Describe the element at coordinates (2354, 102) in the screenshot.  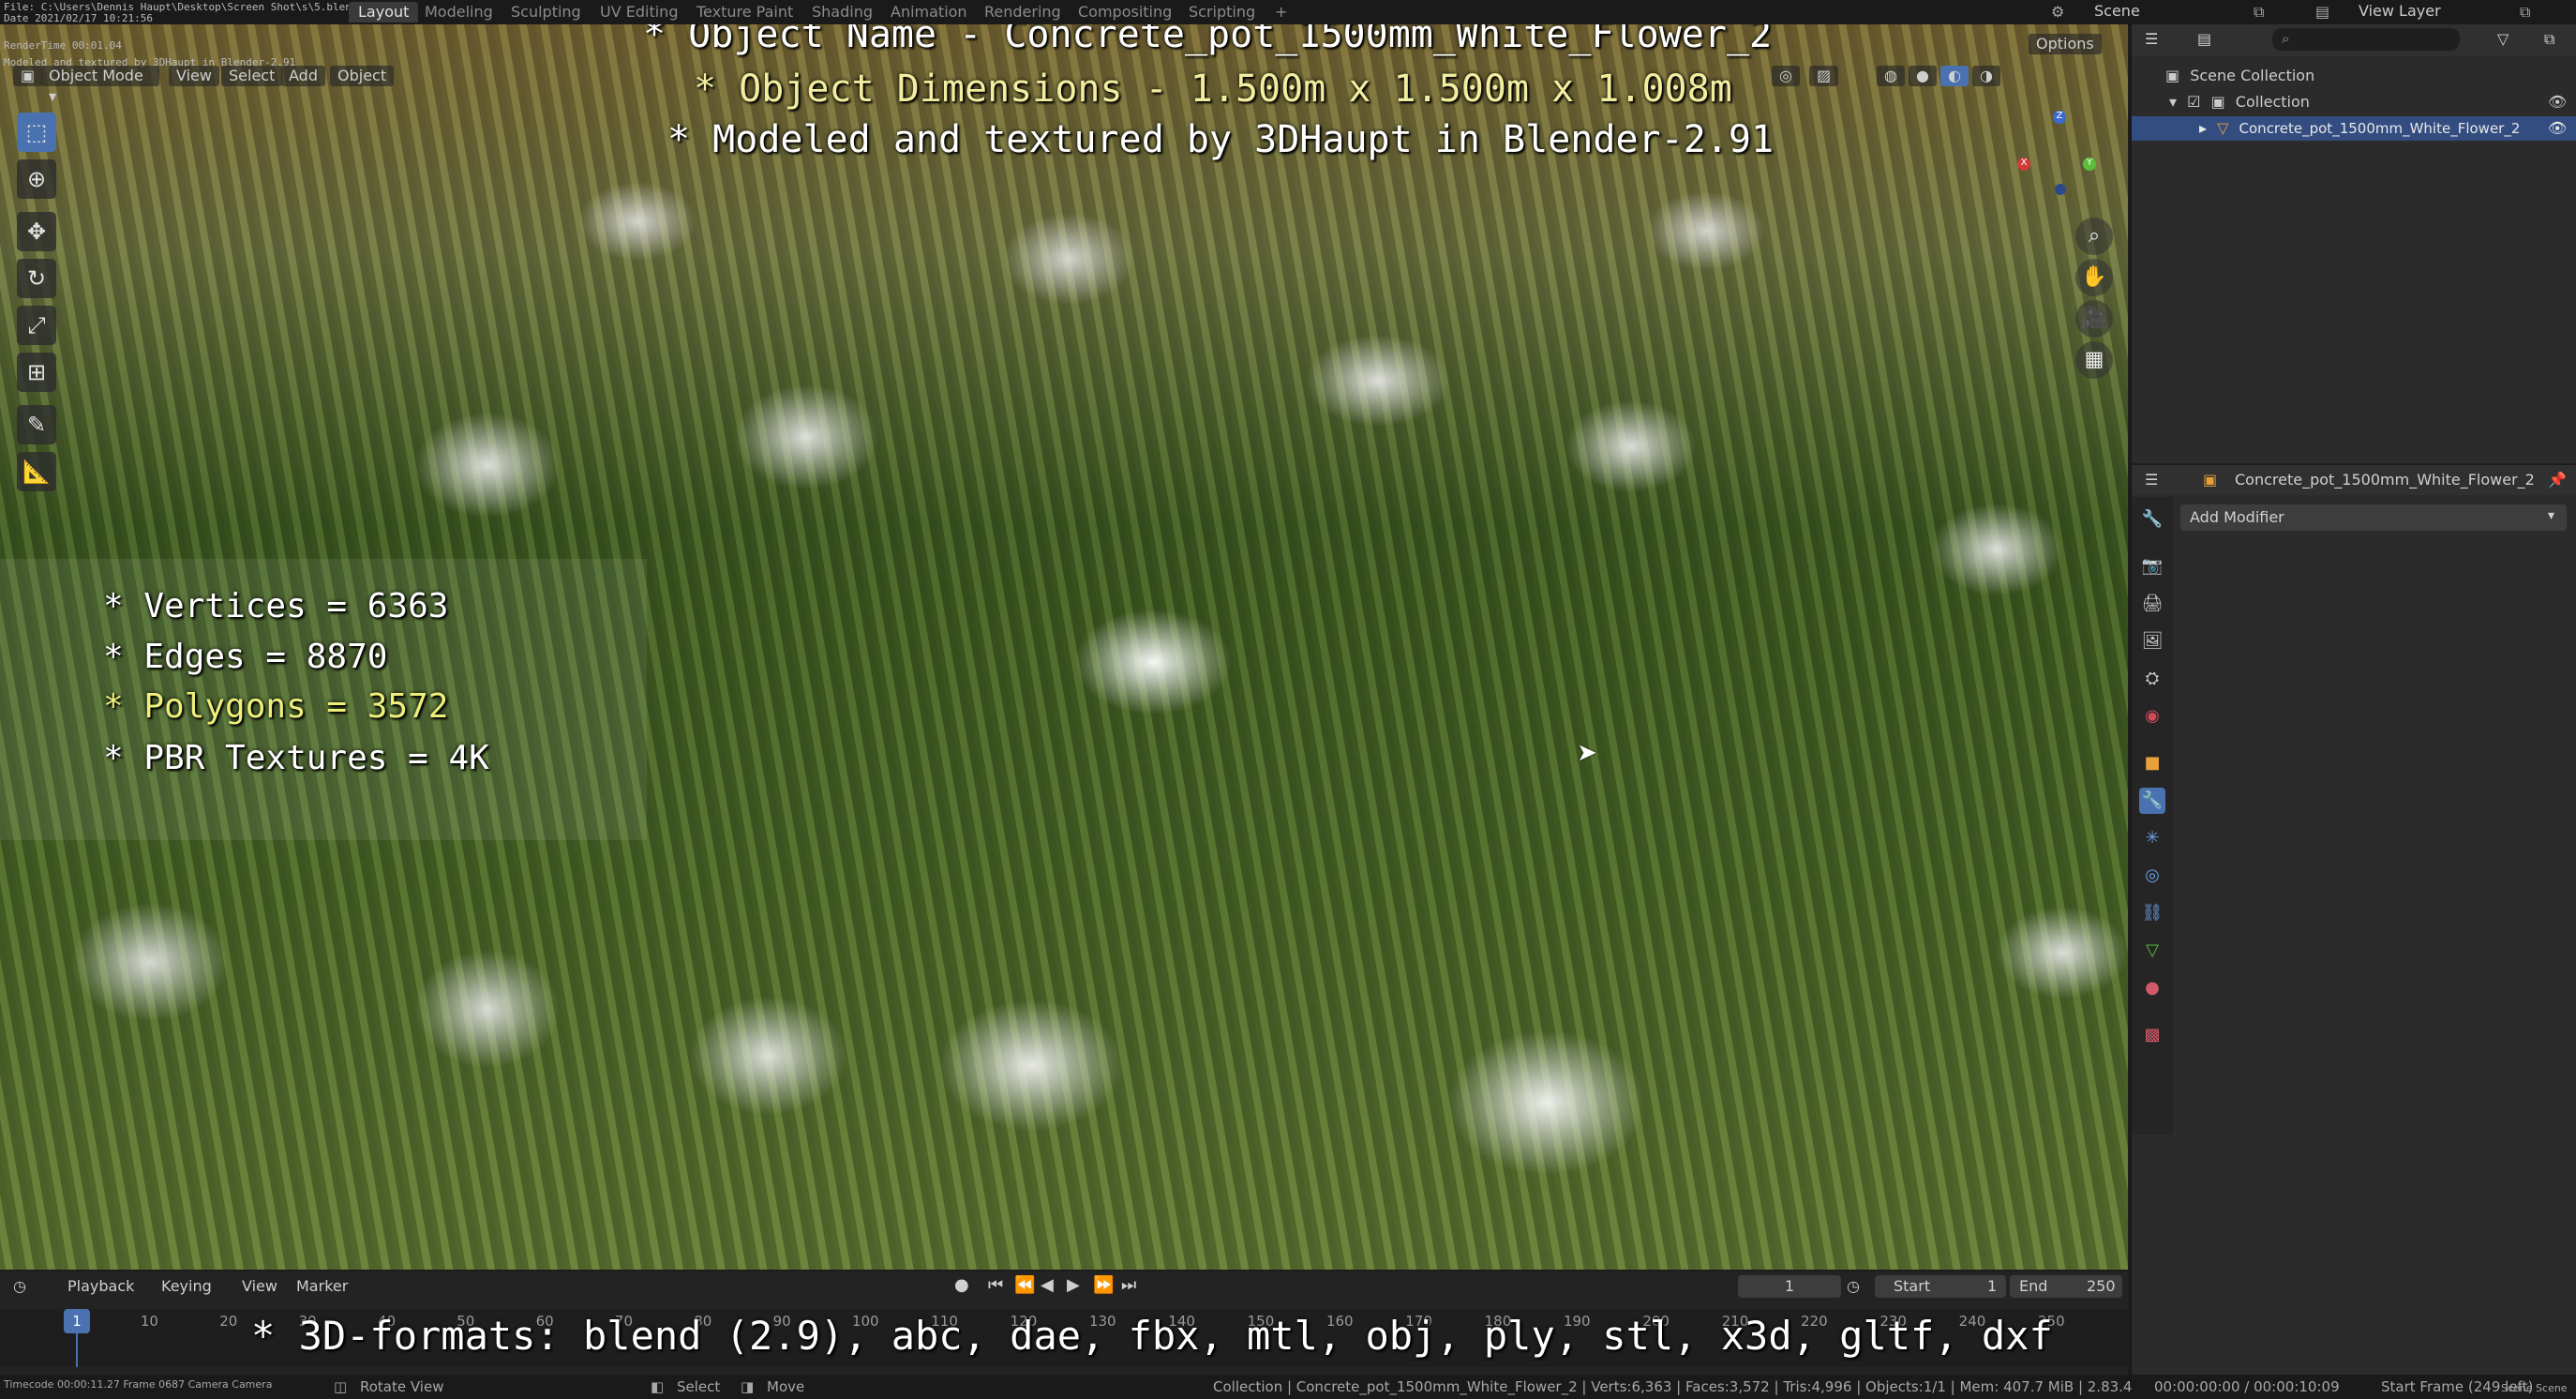
I see `collection-row: ▾ ☑ ▣ Collection 👁` at that location.